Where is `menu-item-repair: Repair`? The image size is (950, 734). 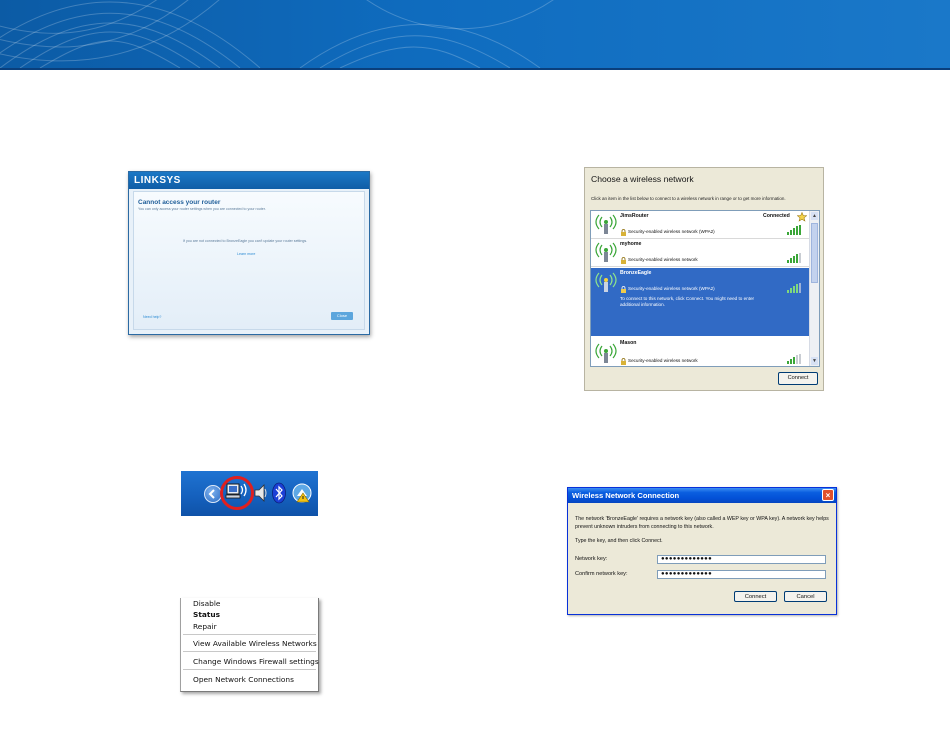 menu-item-repair: Repair is located at coordinates (205, 626).